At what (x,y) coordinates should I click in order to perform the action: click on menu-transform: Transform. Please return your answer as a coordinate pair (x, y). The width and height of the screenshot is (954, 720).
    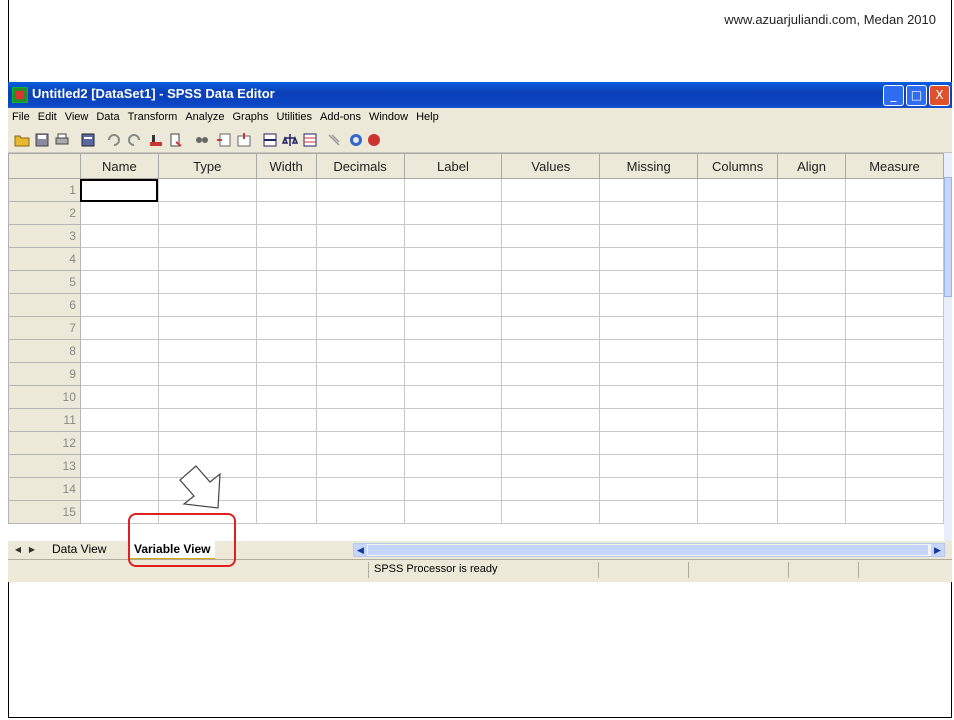
    Looking at the image, I should click on (153, 117).